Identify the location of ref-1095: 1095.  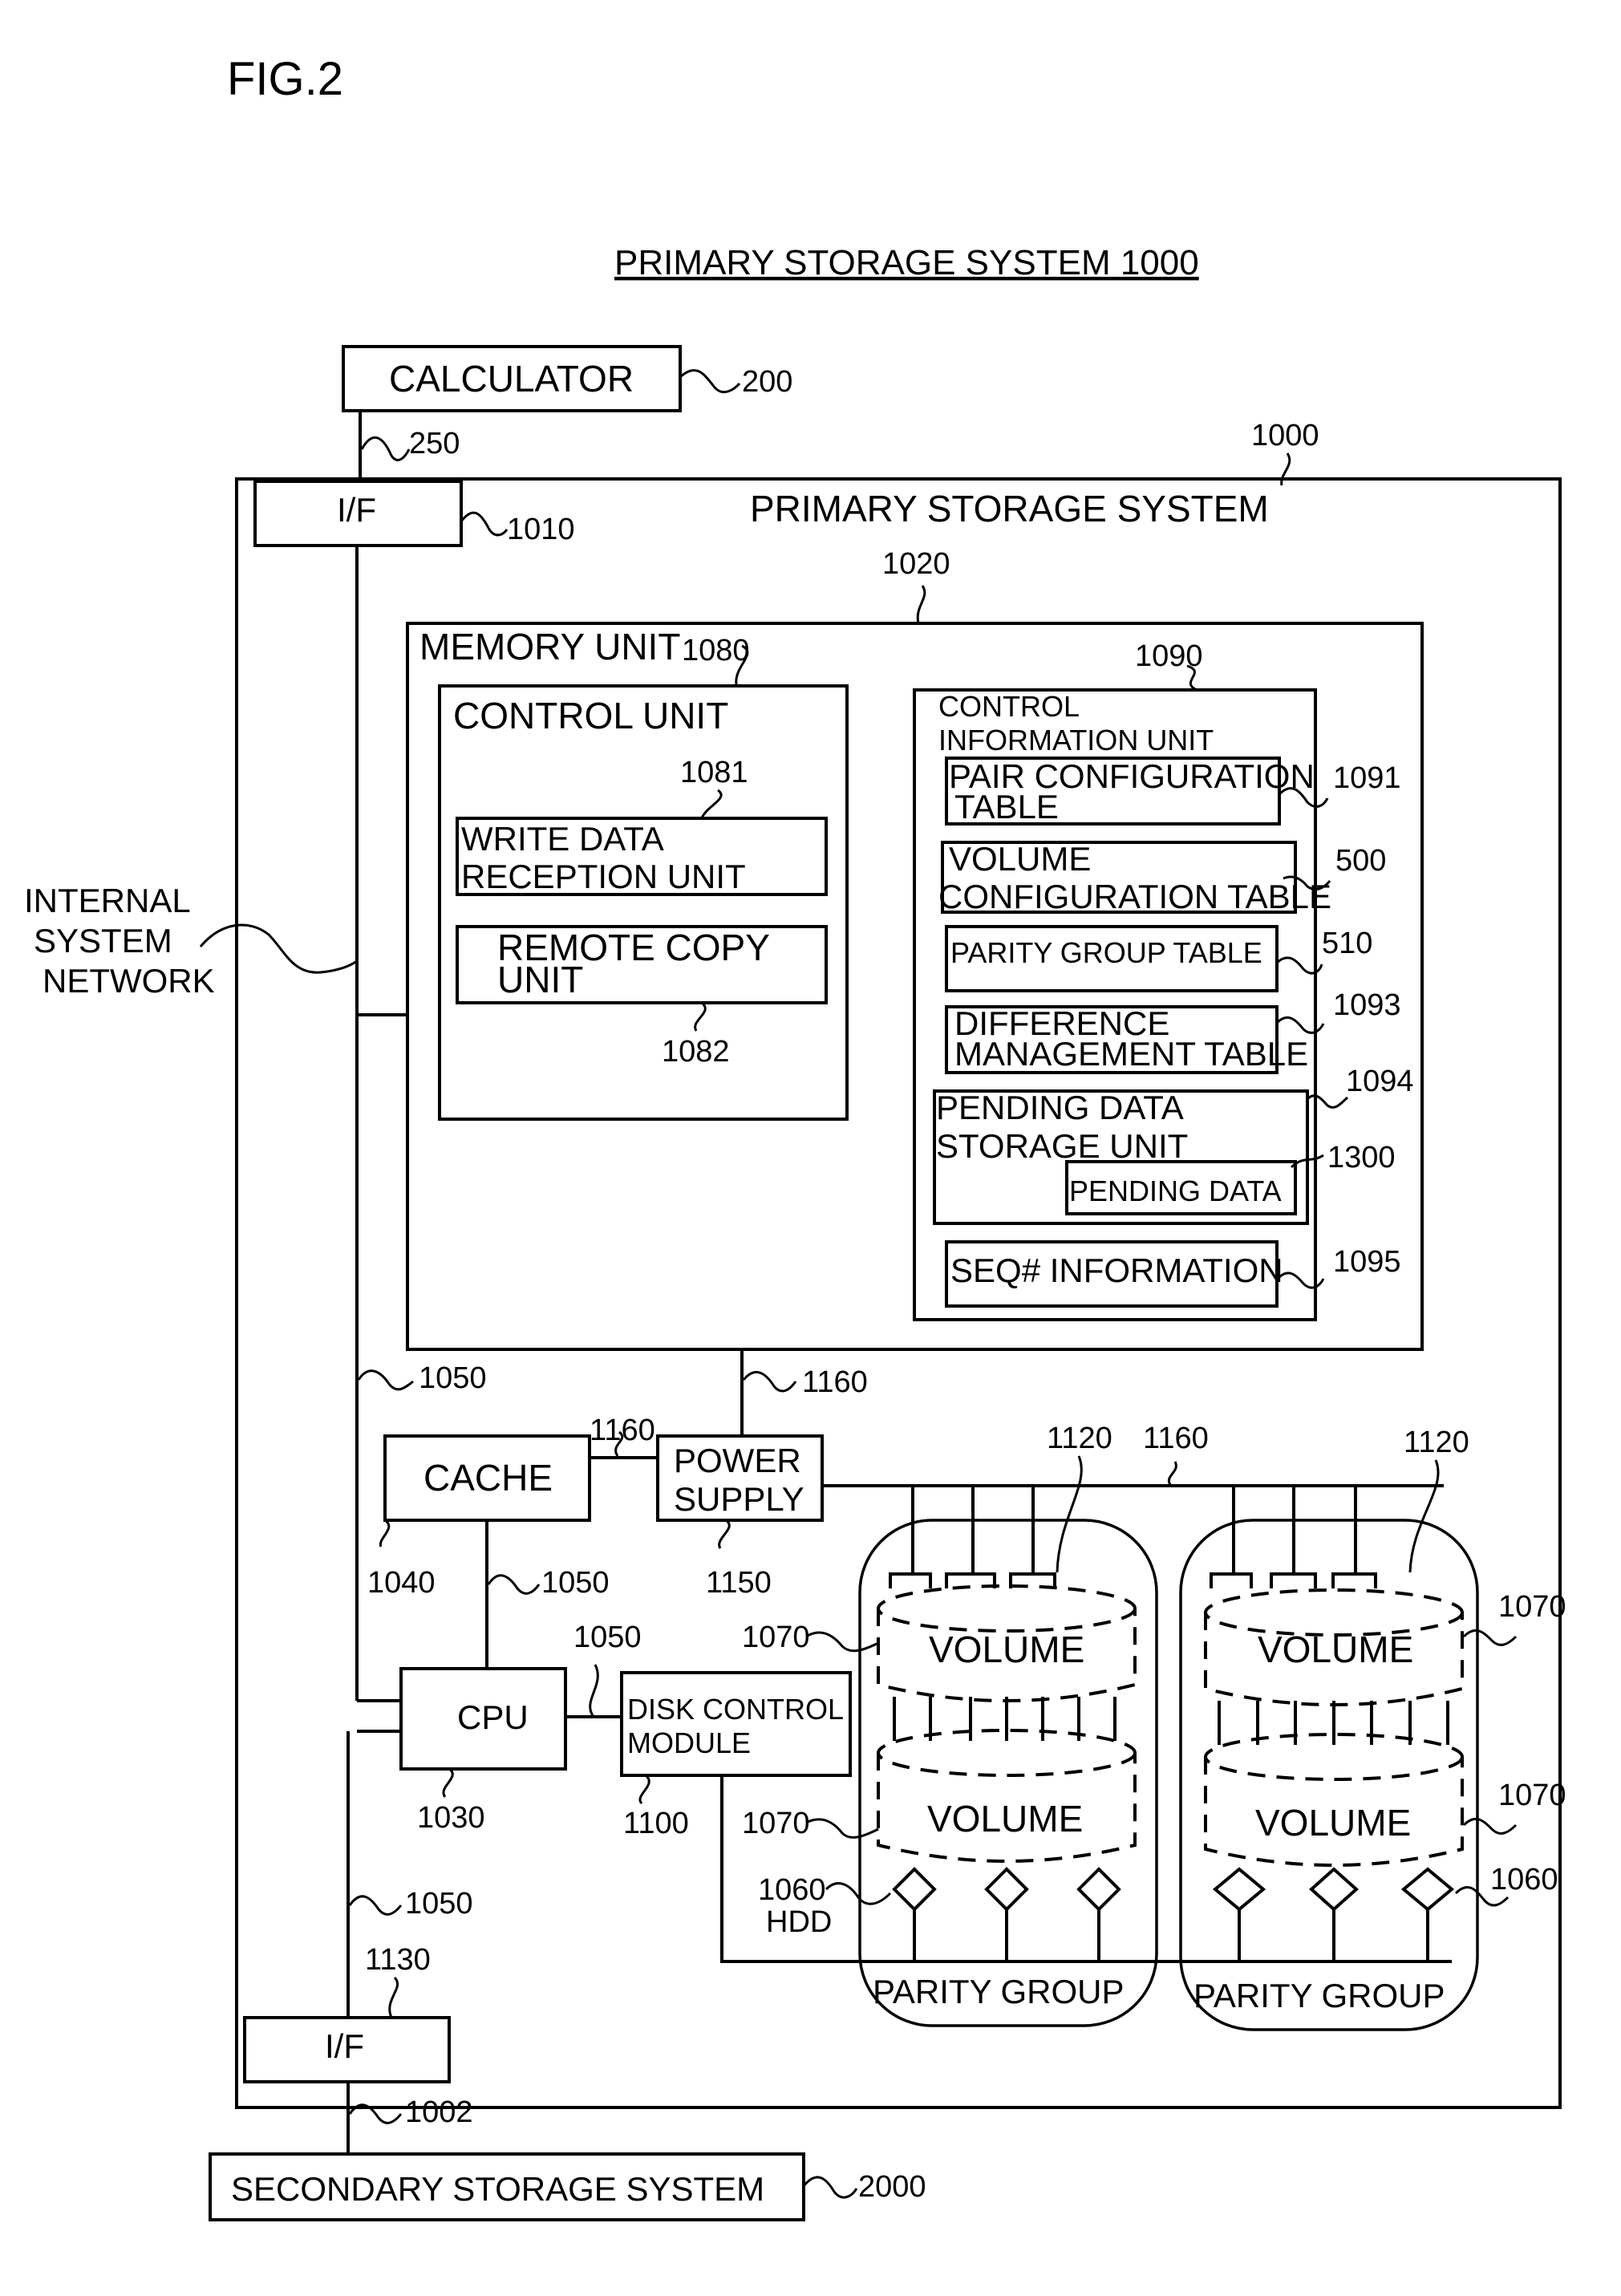
(1367, 1262).